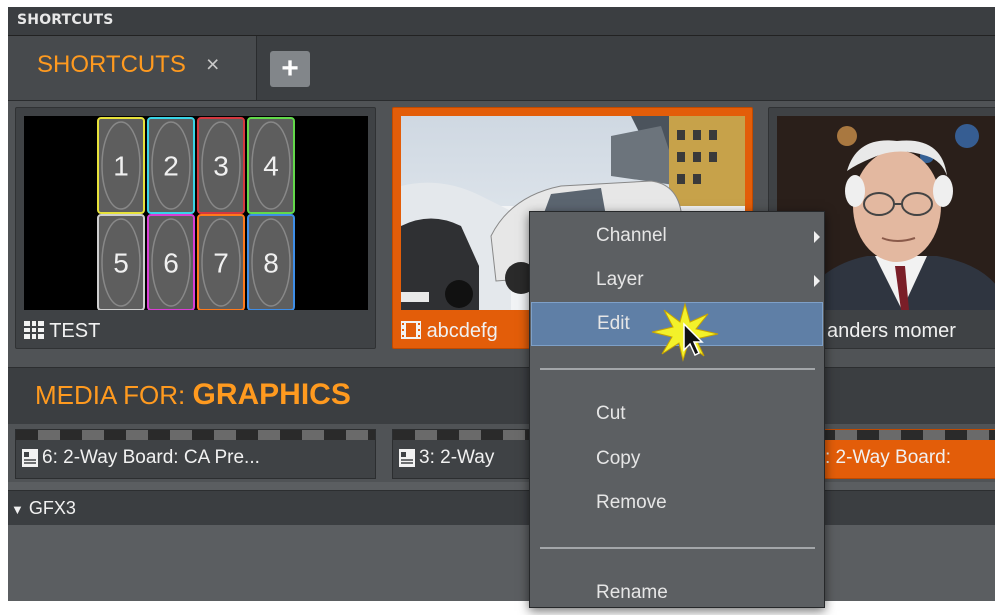  What do you see at coordinates (290, 69) in the screenshot?
I see `add-tab-button: +` at bounding box center [290, 69].